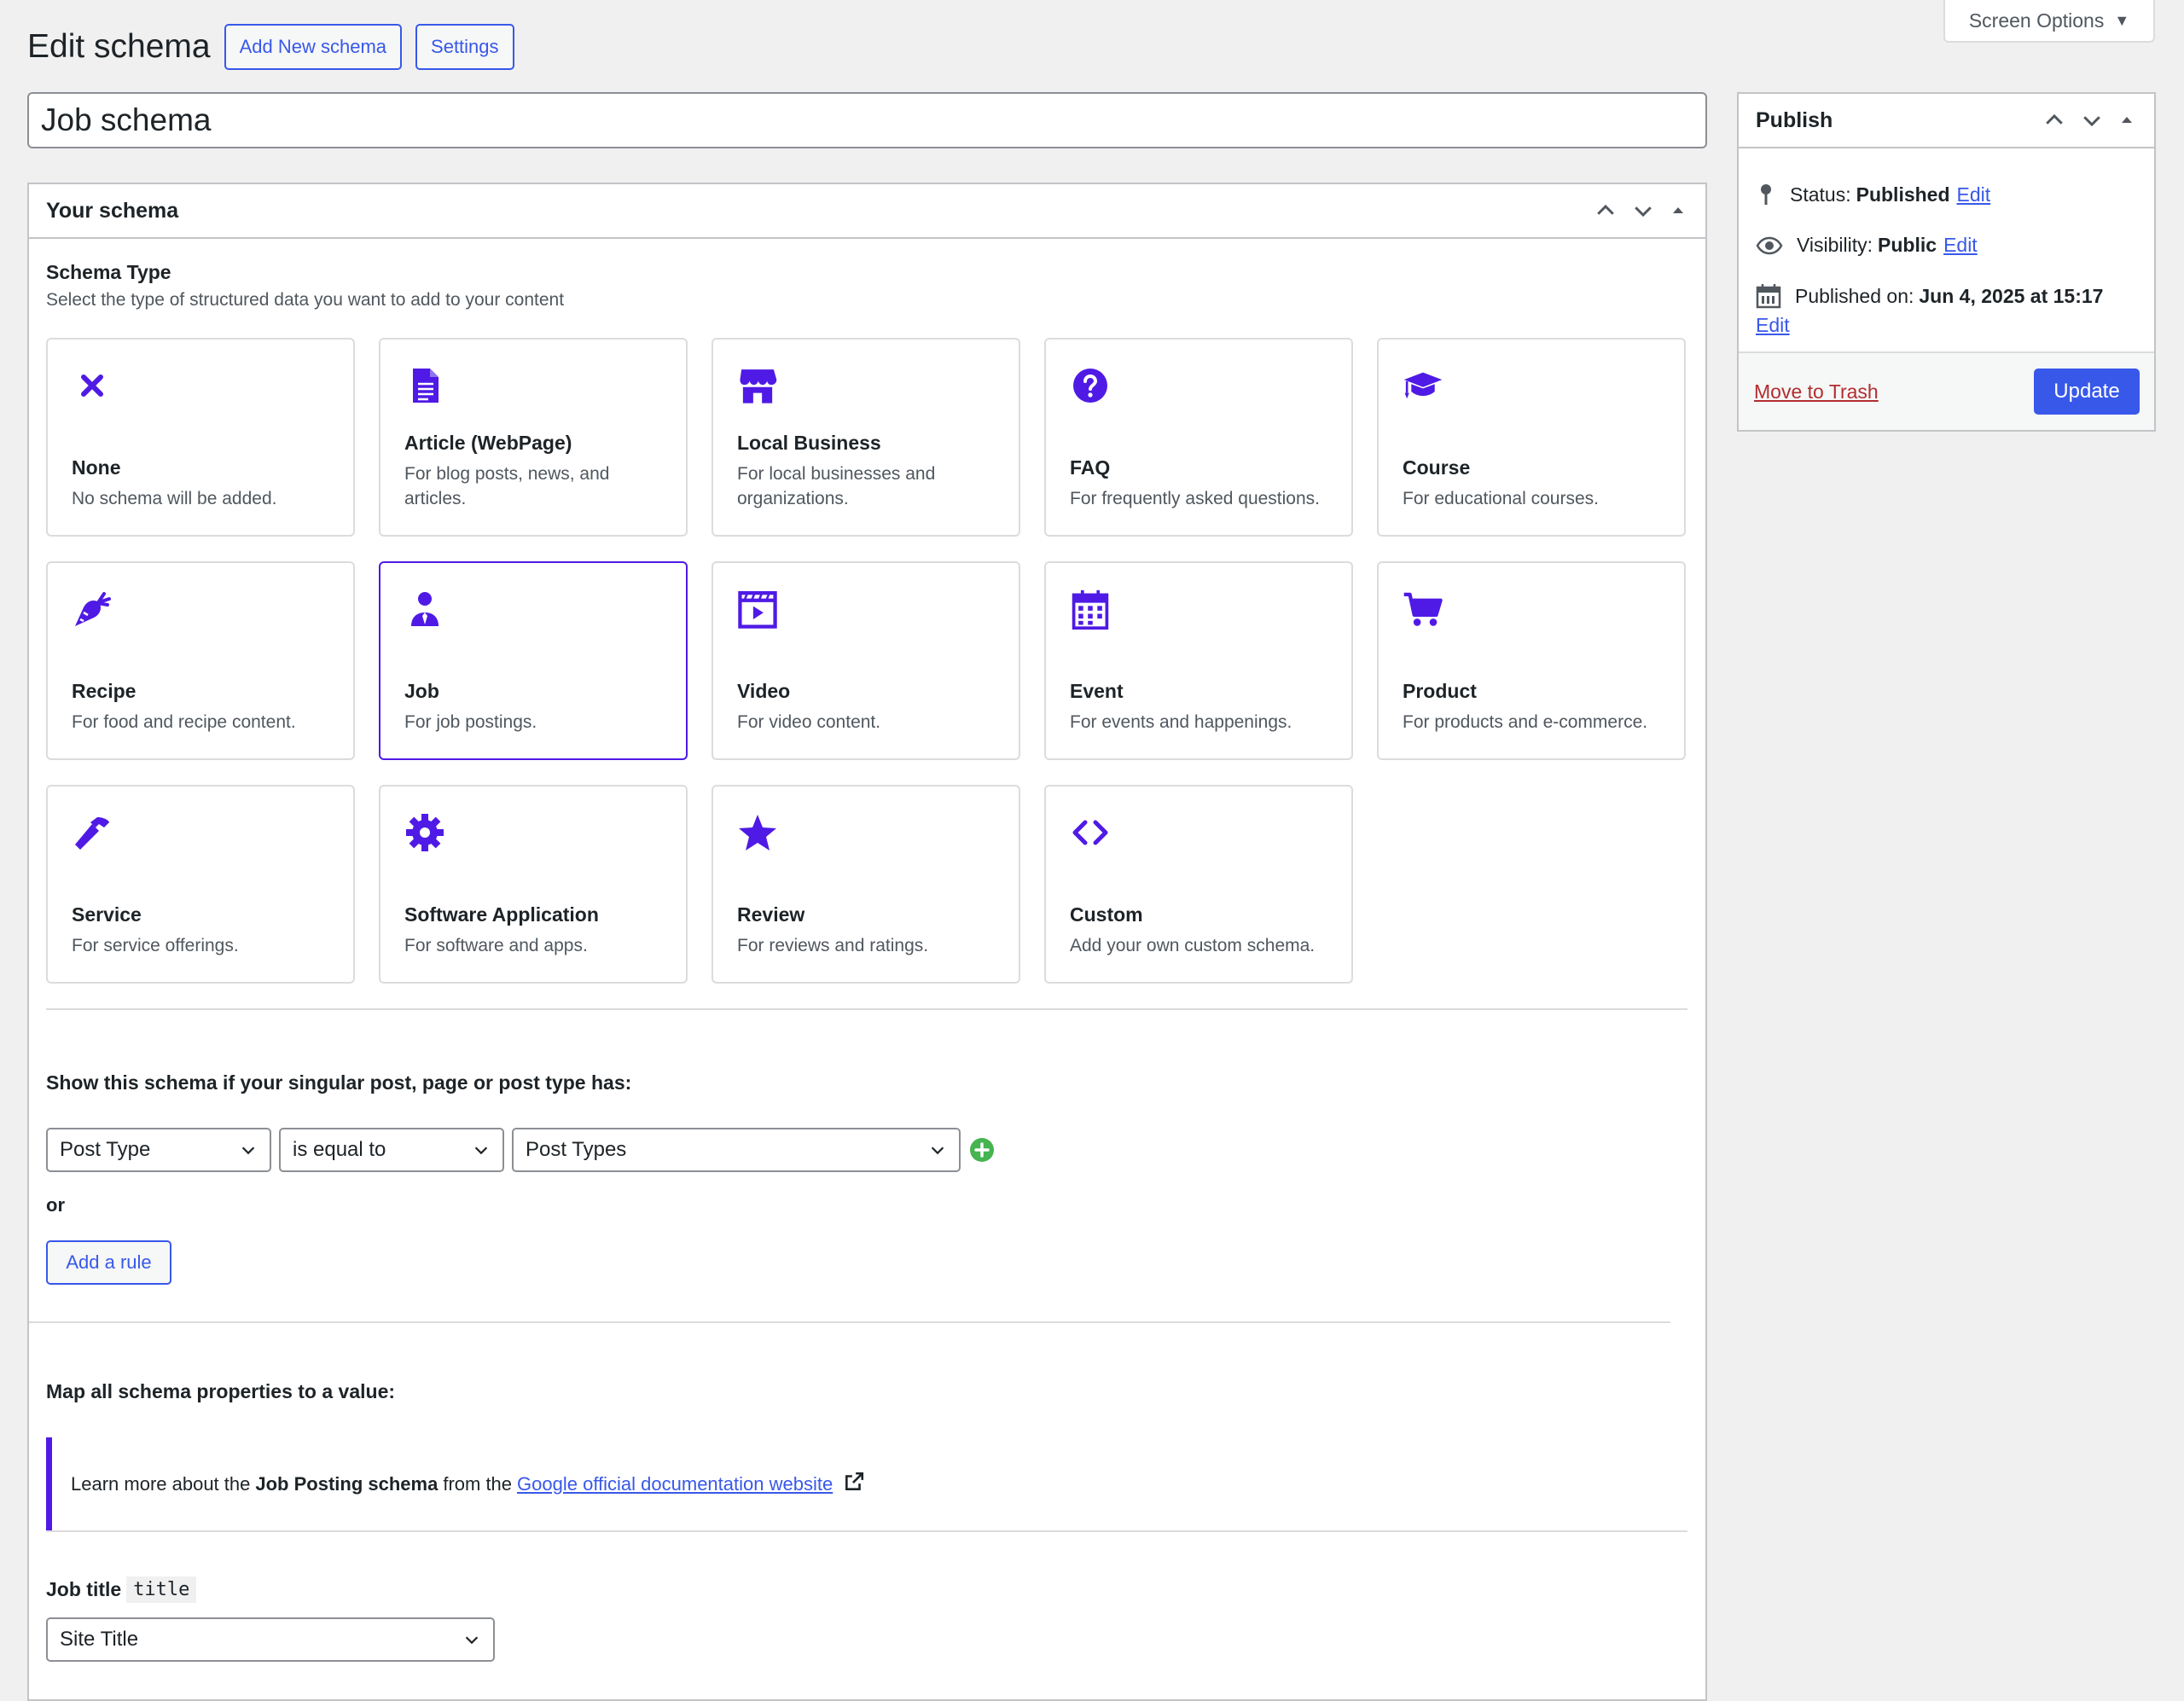  I want to click on schema-card-job: Job For job postings., so click(534, 660).